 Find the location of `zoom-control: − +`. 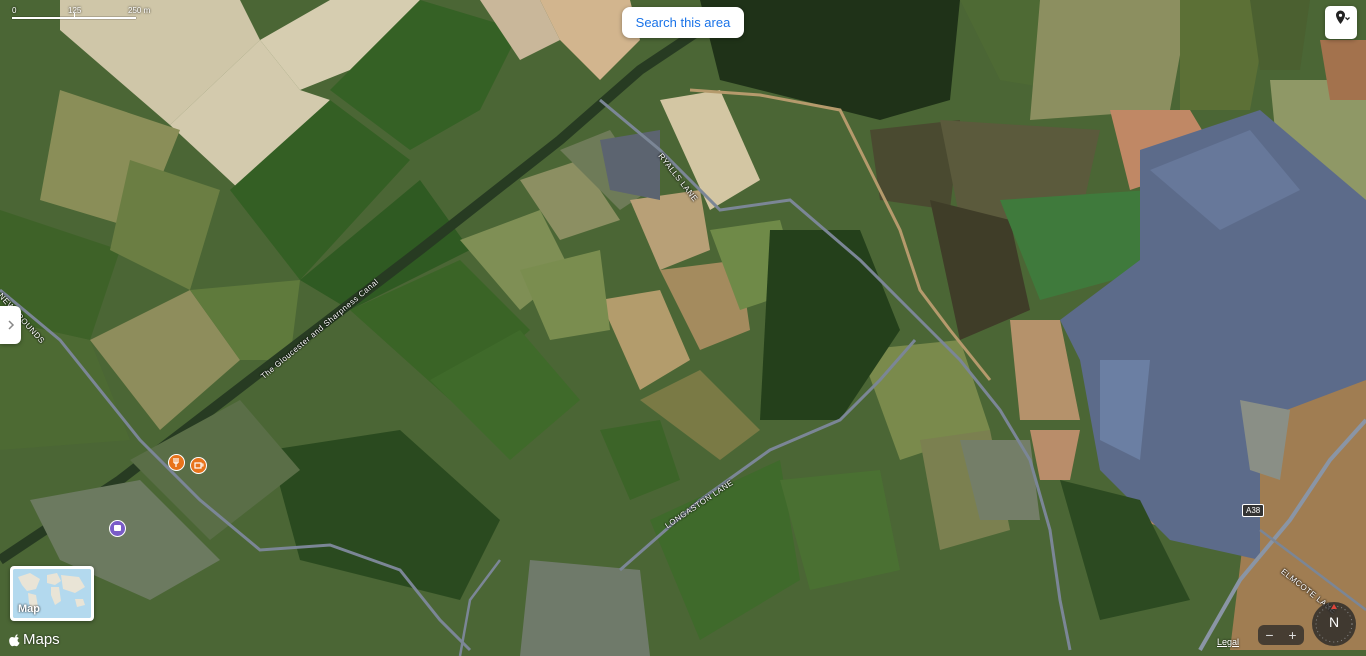

zoom-control: − + is located at coordinates (1281, 635).